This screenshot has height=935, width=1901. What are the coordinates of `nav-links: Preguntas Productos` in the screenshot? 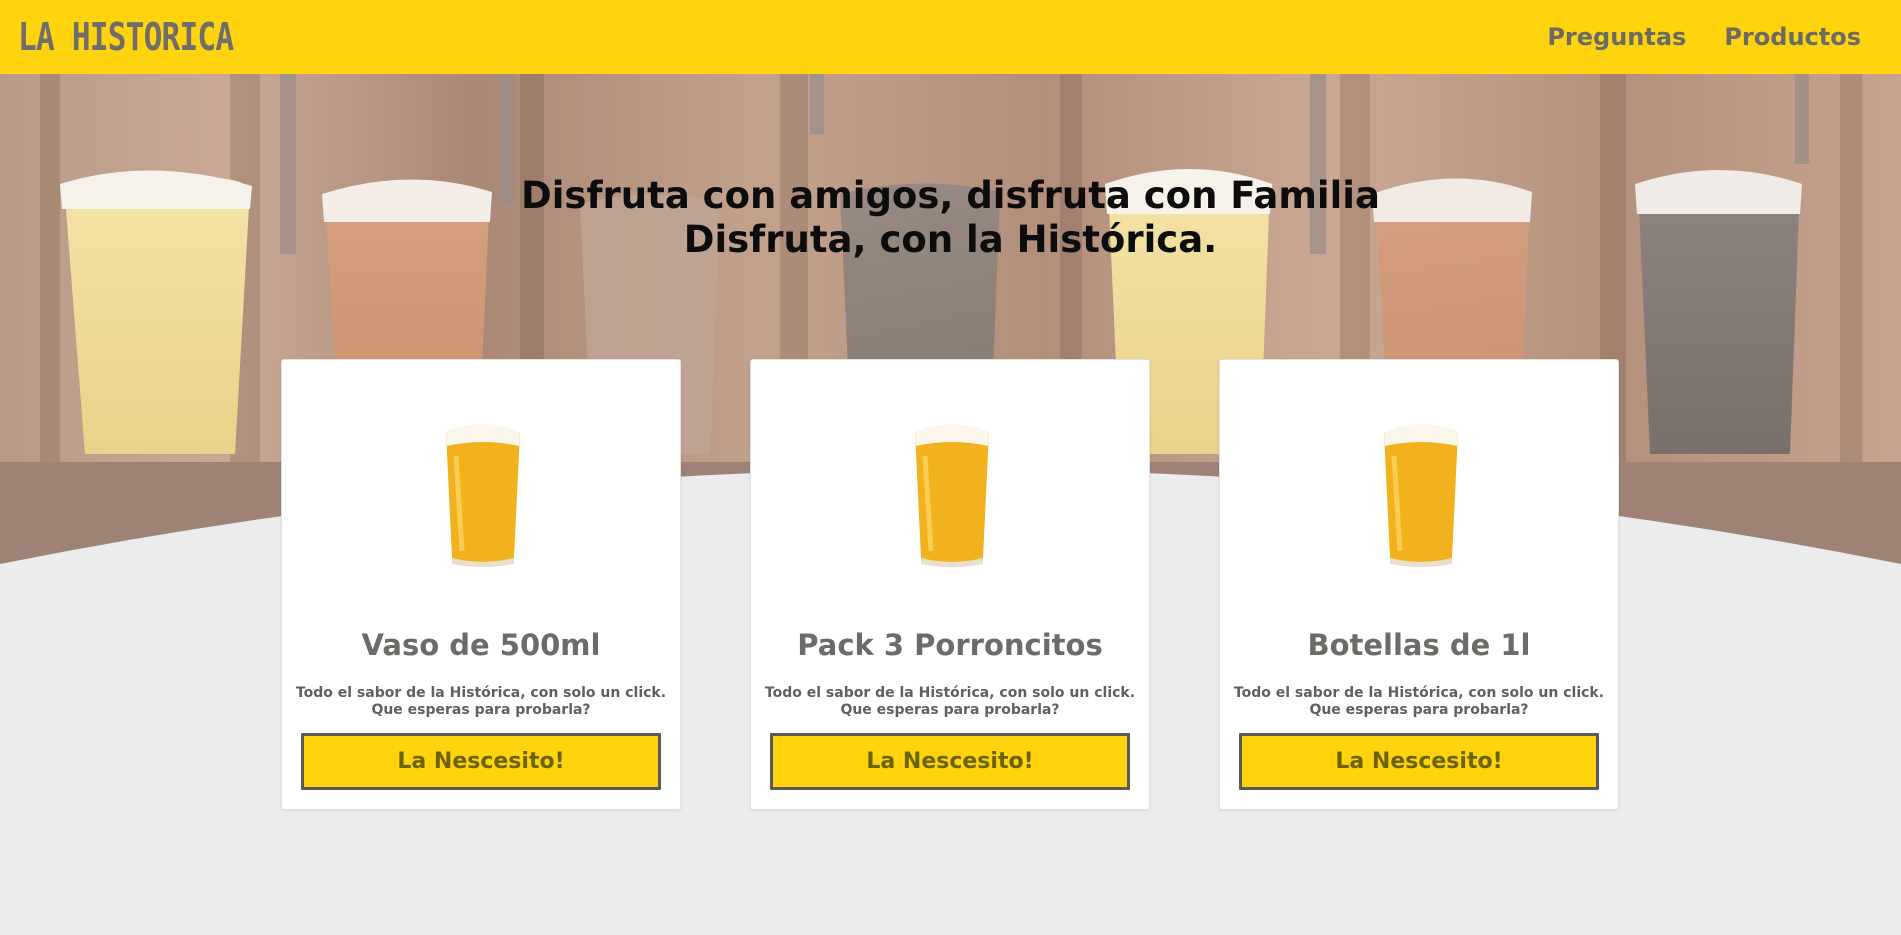 It's located at (1704, 37).